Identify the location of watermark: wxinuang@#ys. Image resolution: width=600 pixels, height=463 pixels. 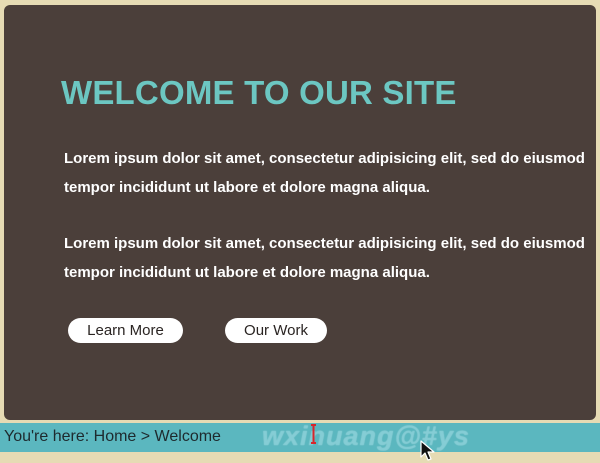
(366, 436).